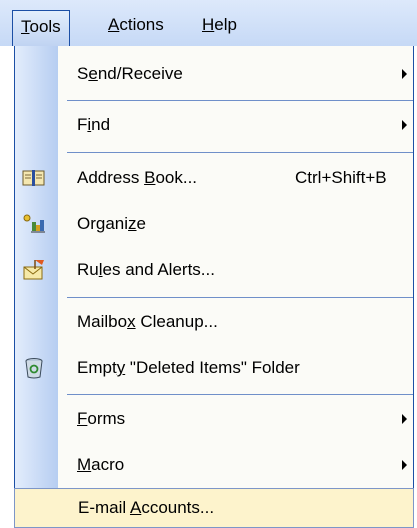 Image resolution: width=417 pixels, height=528 pixels. Describe the element at coordinates (25, 26) in the screenshot. I see `menu-tools-label-accel: T` at that location.